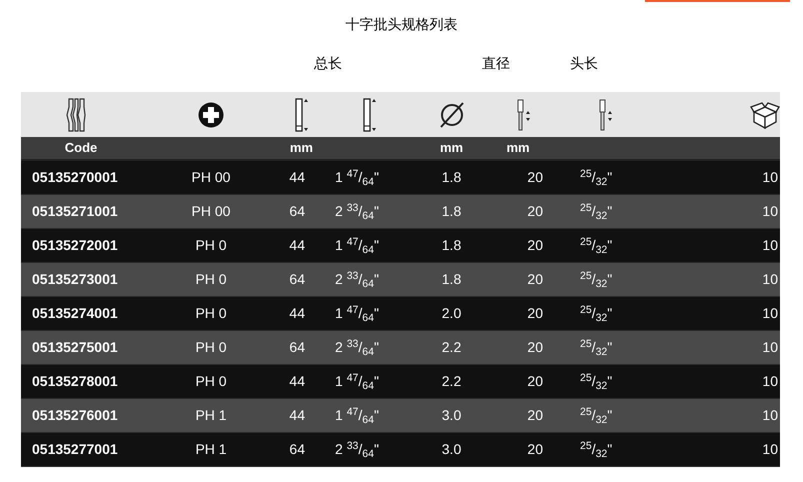 The height and width of the screenshot is (482, 803). Describe the element at coordinates (75, 313) in the screenshot. I see `table-cell-text: 05135274001` at that location.